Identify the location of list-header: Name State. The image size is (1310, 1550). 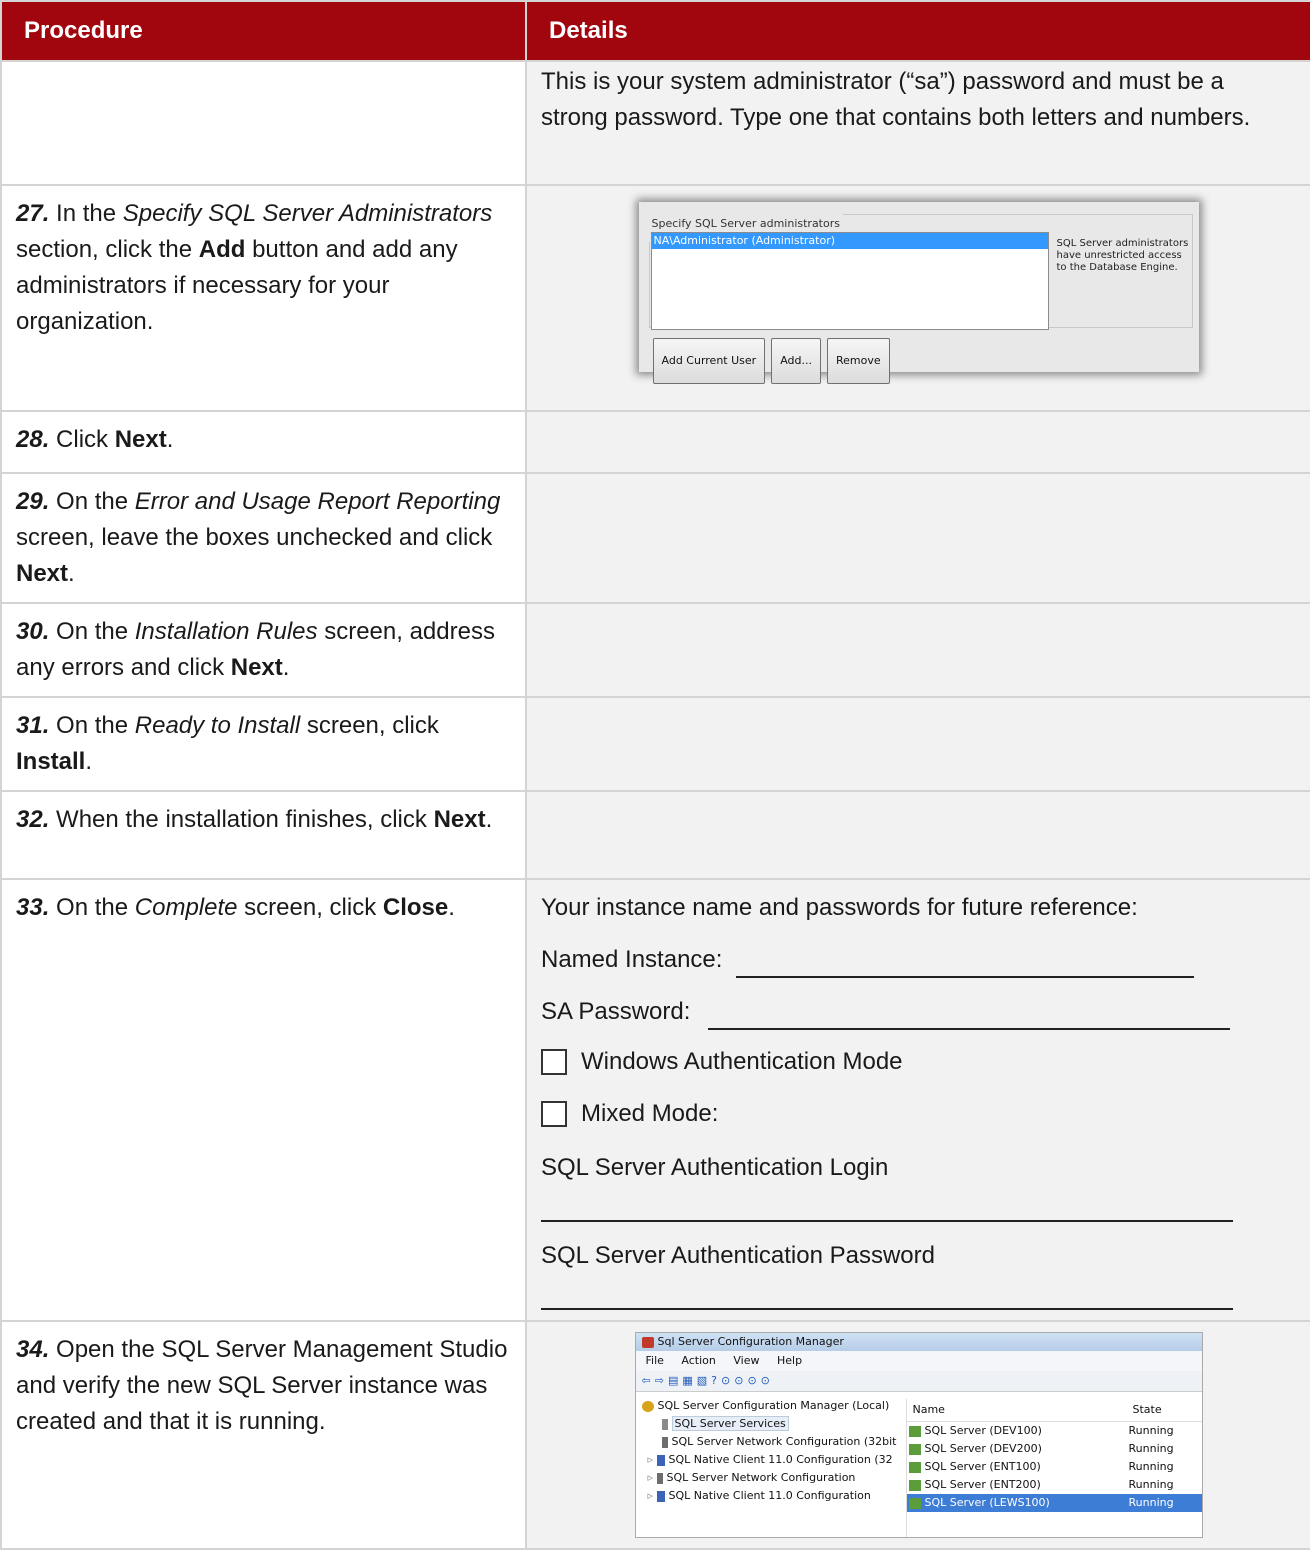
(1054, 1410).